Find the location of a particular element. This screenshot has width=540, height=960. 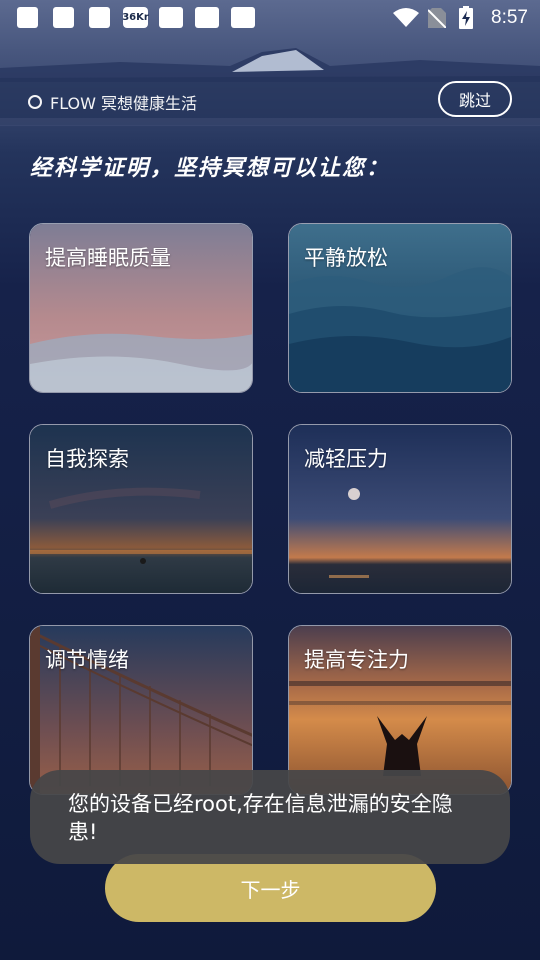

page-headline: 经科学证明，坚持冥想可以让您： is located at coordinates (210, 168).